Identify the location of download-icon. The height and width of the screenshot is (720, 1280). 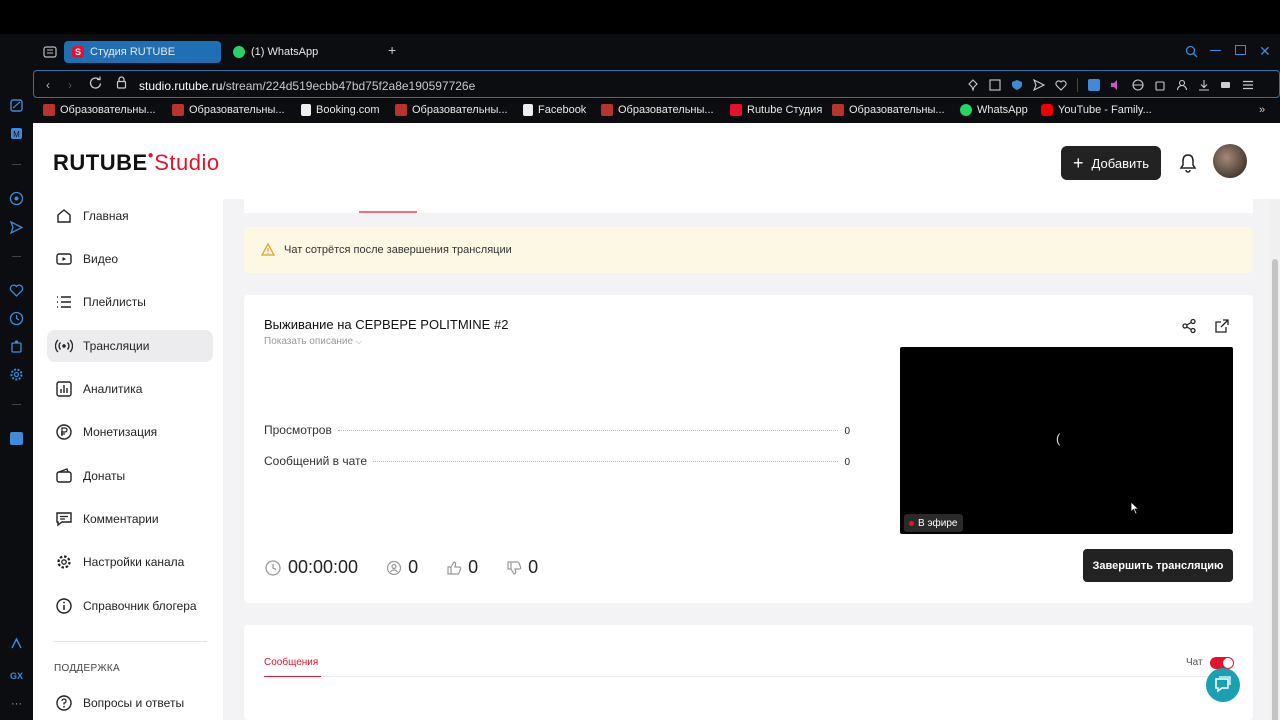
(1204, 85).